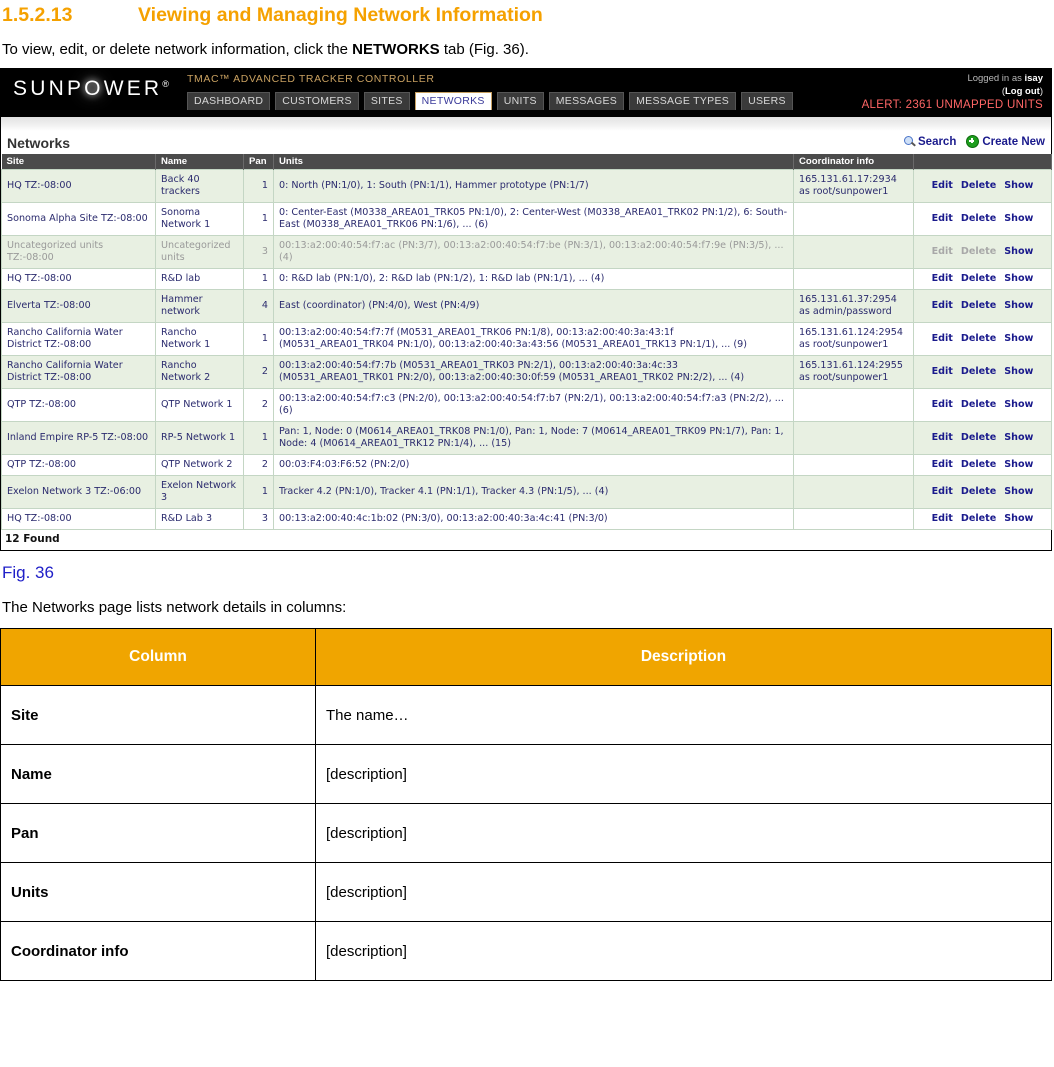 The height and width of the screenshot is (1067, 1054). What do you see at coordinates (853, 162) in the screenshot?
I see `column-header-coordinator-info: Coordinator info` at bounding box center [853, 162].